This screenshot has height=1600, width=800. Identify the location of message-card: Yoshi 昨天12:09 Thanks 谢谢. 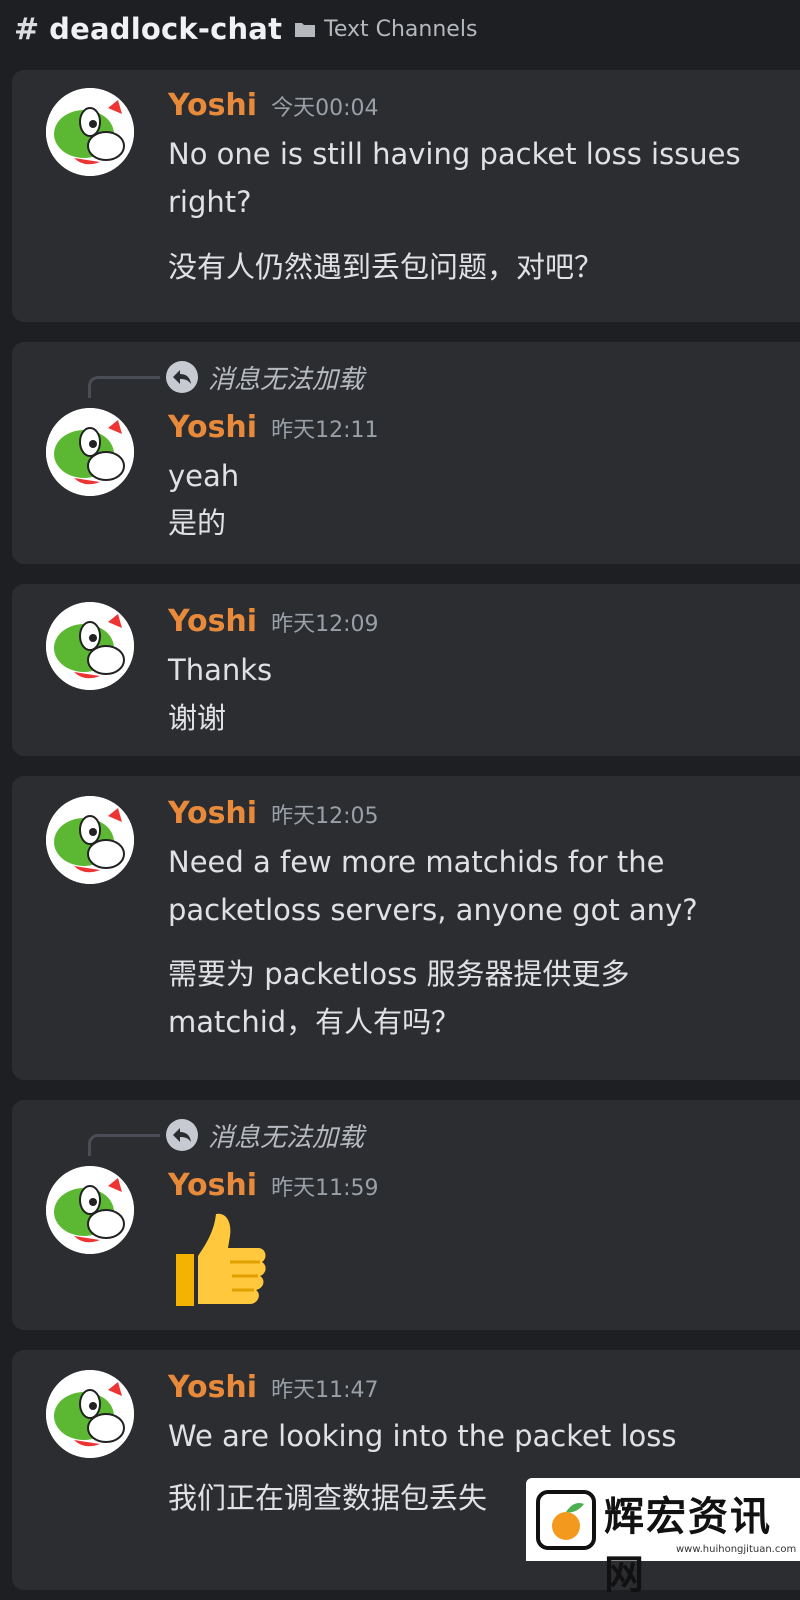
(406, 670).